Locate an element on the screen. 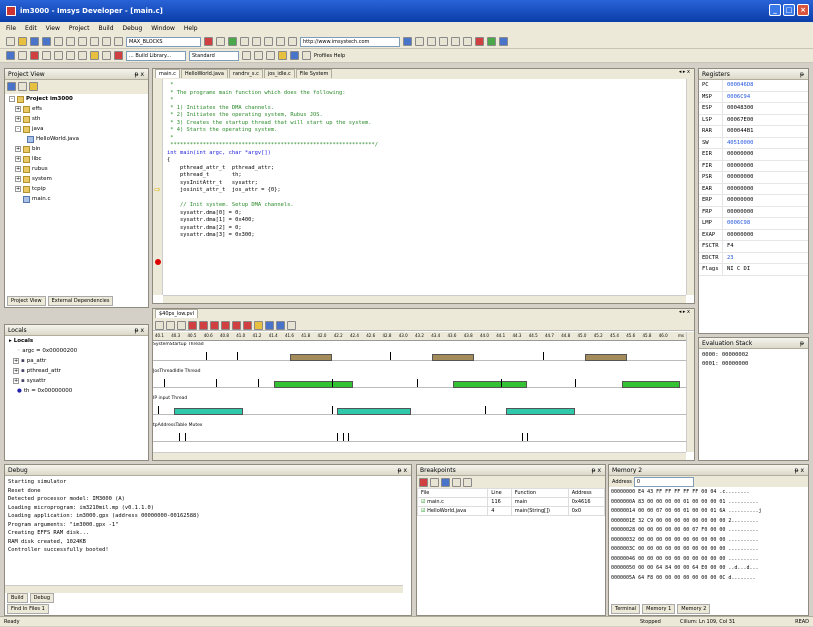  register-row: ESP 00048300 is located at coordinates (753, 109).